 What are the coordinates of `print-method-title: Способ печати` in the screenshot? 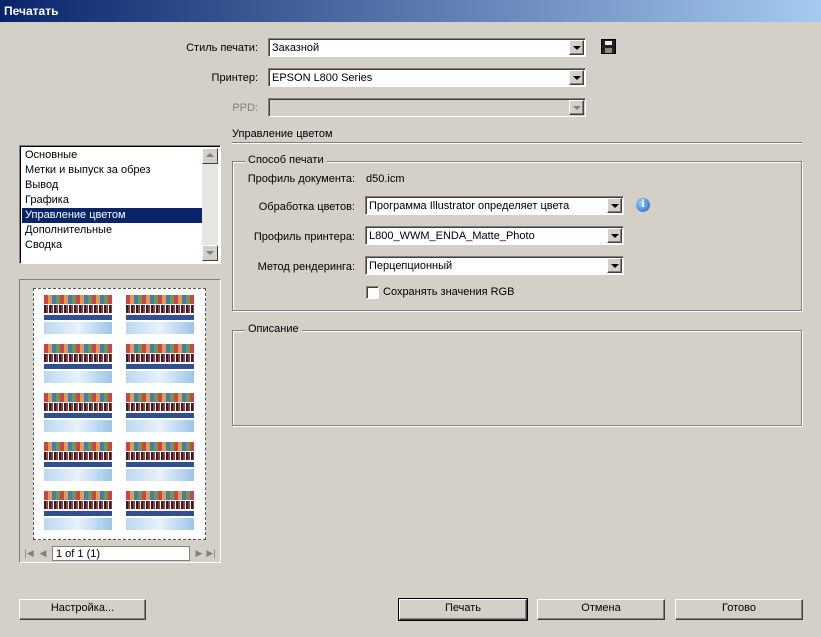 It's located at (286, 160).